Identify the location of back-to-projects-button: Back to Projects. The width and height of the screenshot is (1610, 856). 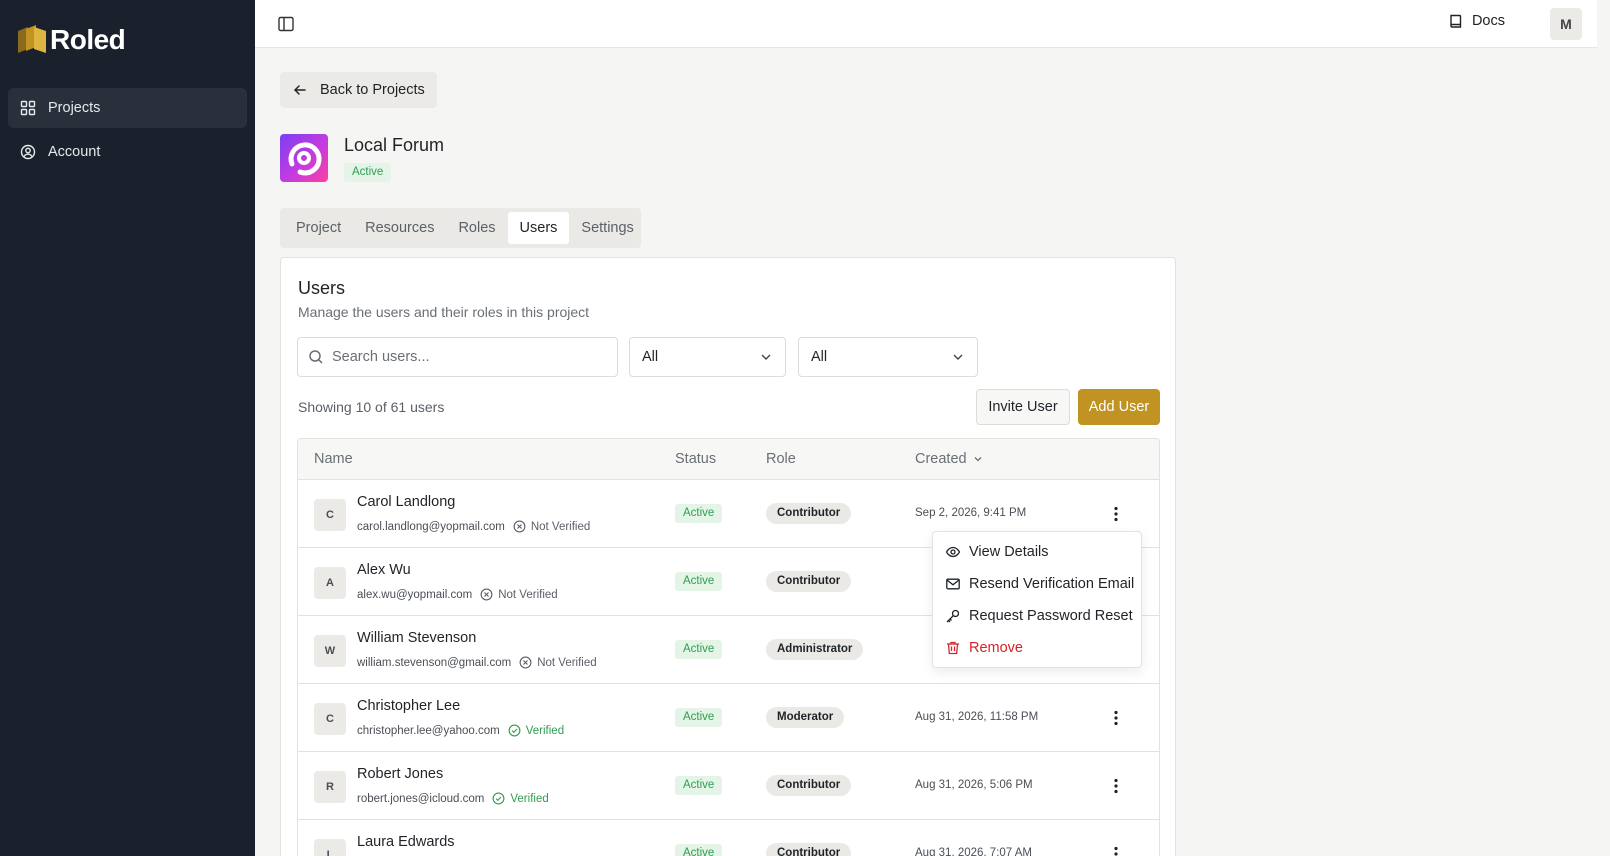
(358, 90).